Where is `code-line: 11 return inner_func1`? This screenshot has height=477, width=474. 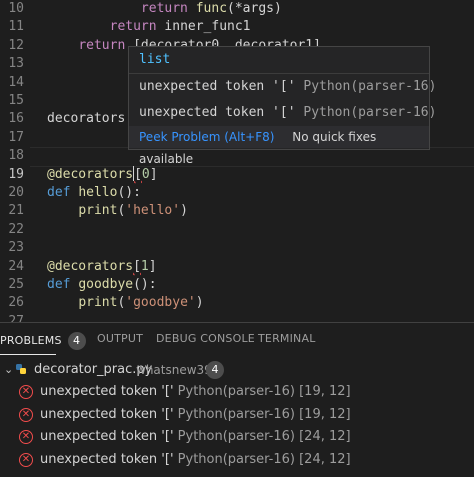 code-line: 11 return inner_func1 is located at coordinates (237, 27).